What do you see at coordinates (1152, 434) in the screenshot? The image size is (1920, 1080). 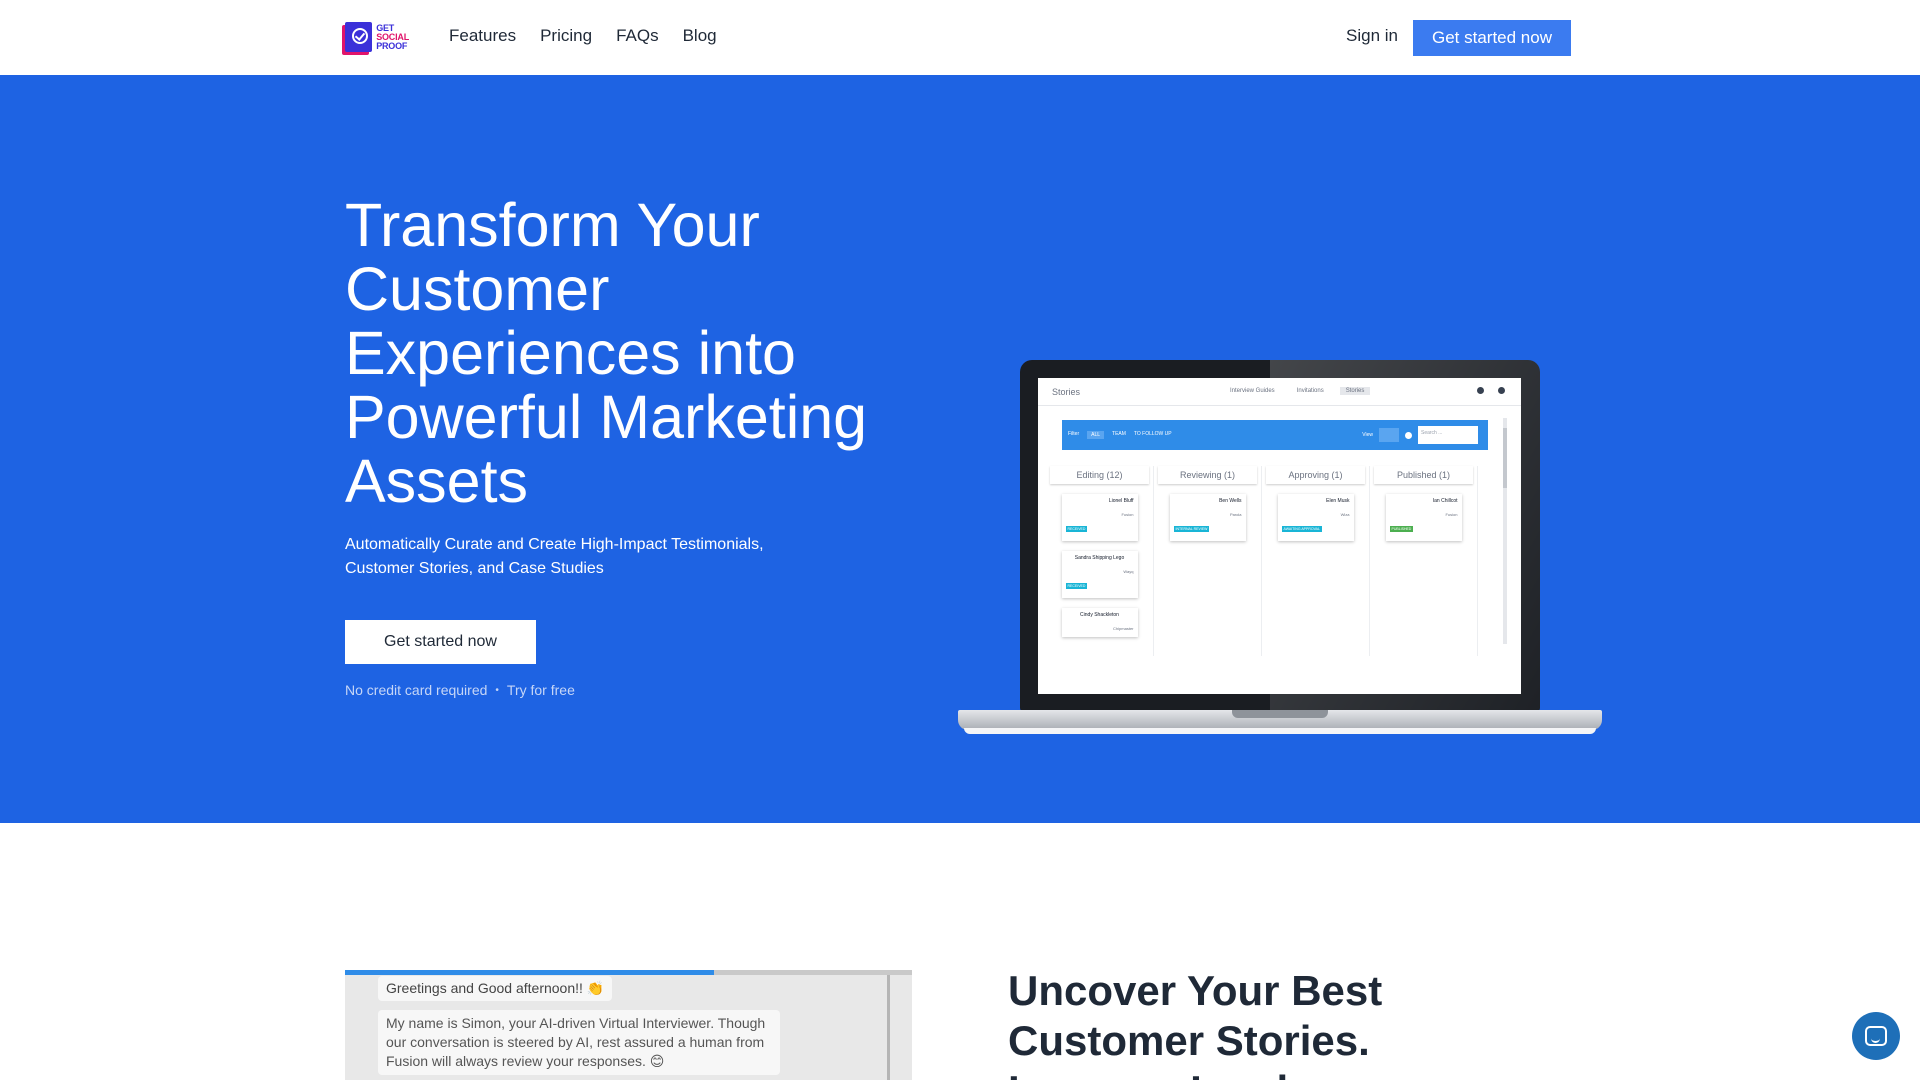 I see `filter-follow-up: TO FOLLOW UP` at bounding box center [1152, 434].